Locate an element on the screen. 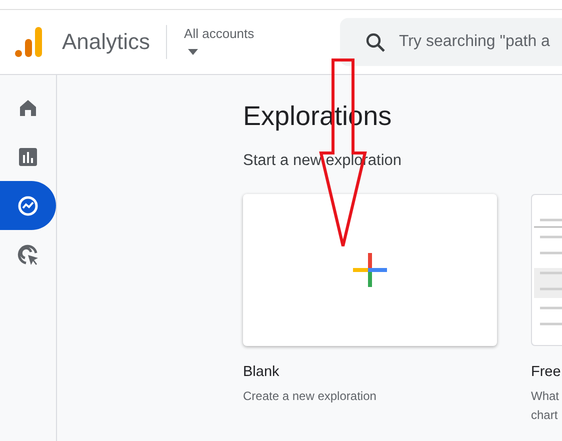  template-description: chart is located at coordinates (545, 415).